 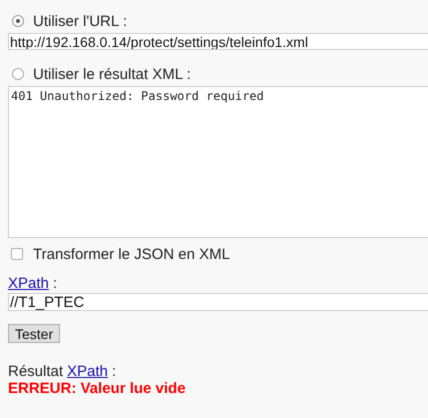 What do you see at coordinates (97, 388) in the screenshot?
I see `error-message: ERREUR: Valeur lue vide` at bounding box center [97, 388].